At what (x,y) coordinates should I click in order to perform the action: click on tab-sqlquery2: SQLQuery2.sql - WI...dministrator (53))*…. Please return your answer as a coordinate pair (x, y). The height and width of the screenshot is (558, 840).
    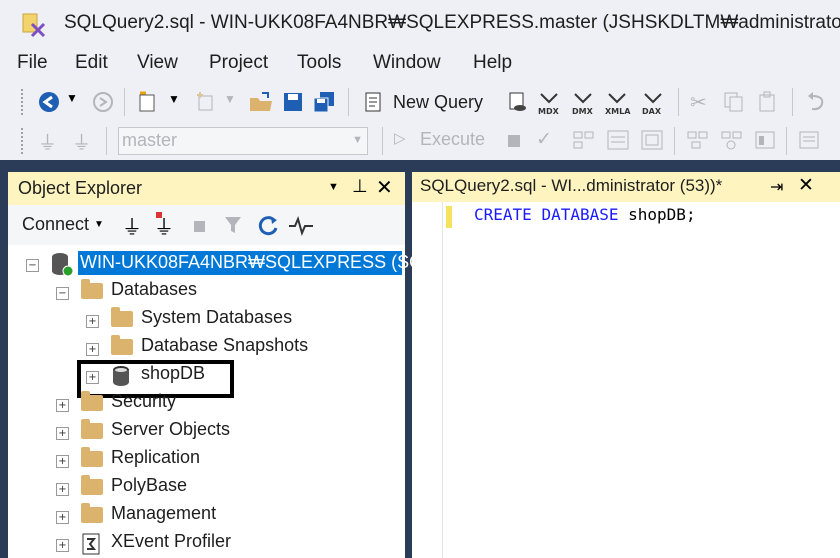
    Looking at the image, I should click on (626, 187).